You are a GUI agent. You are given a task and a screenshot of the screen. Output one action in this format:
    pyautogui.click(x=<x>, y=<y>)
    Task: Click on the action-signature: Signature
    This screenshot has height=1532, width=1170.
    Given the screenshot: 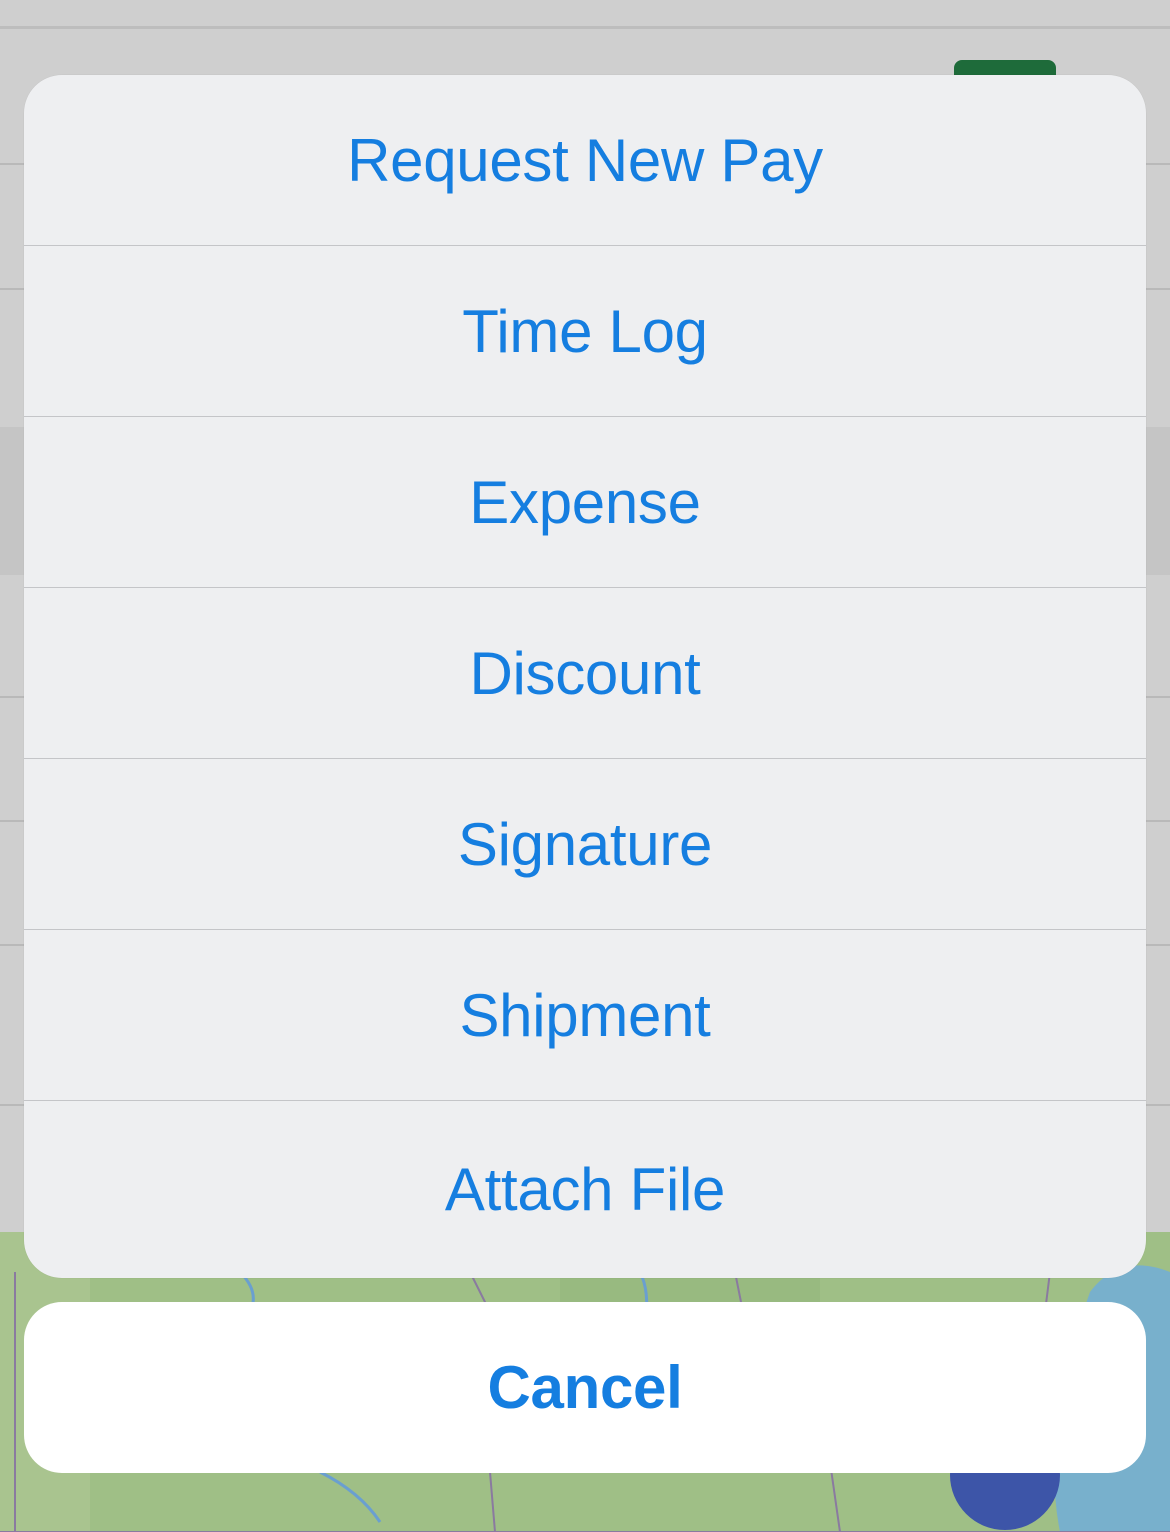 What is the action you would take?
    pyautogui.click(x=585, y=844)
    